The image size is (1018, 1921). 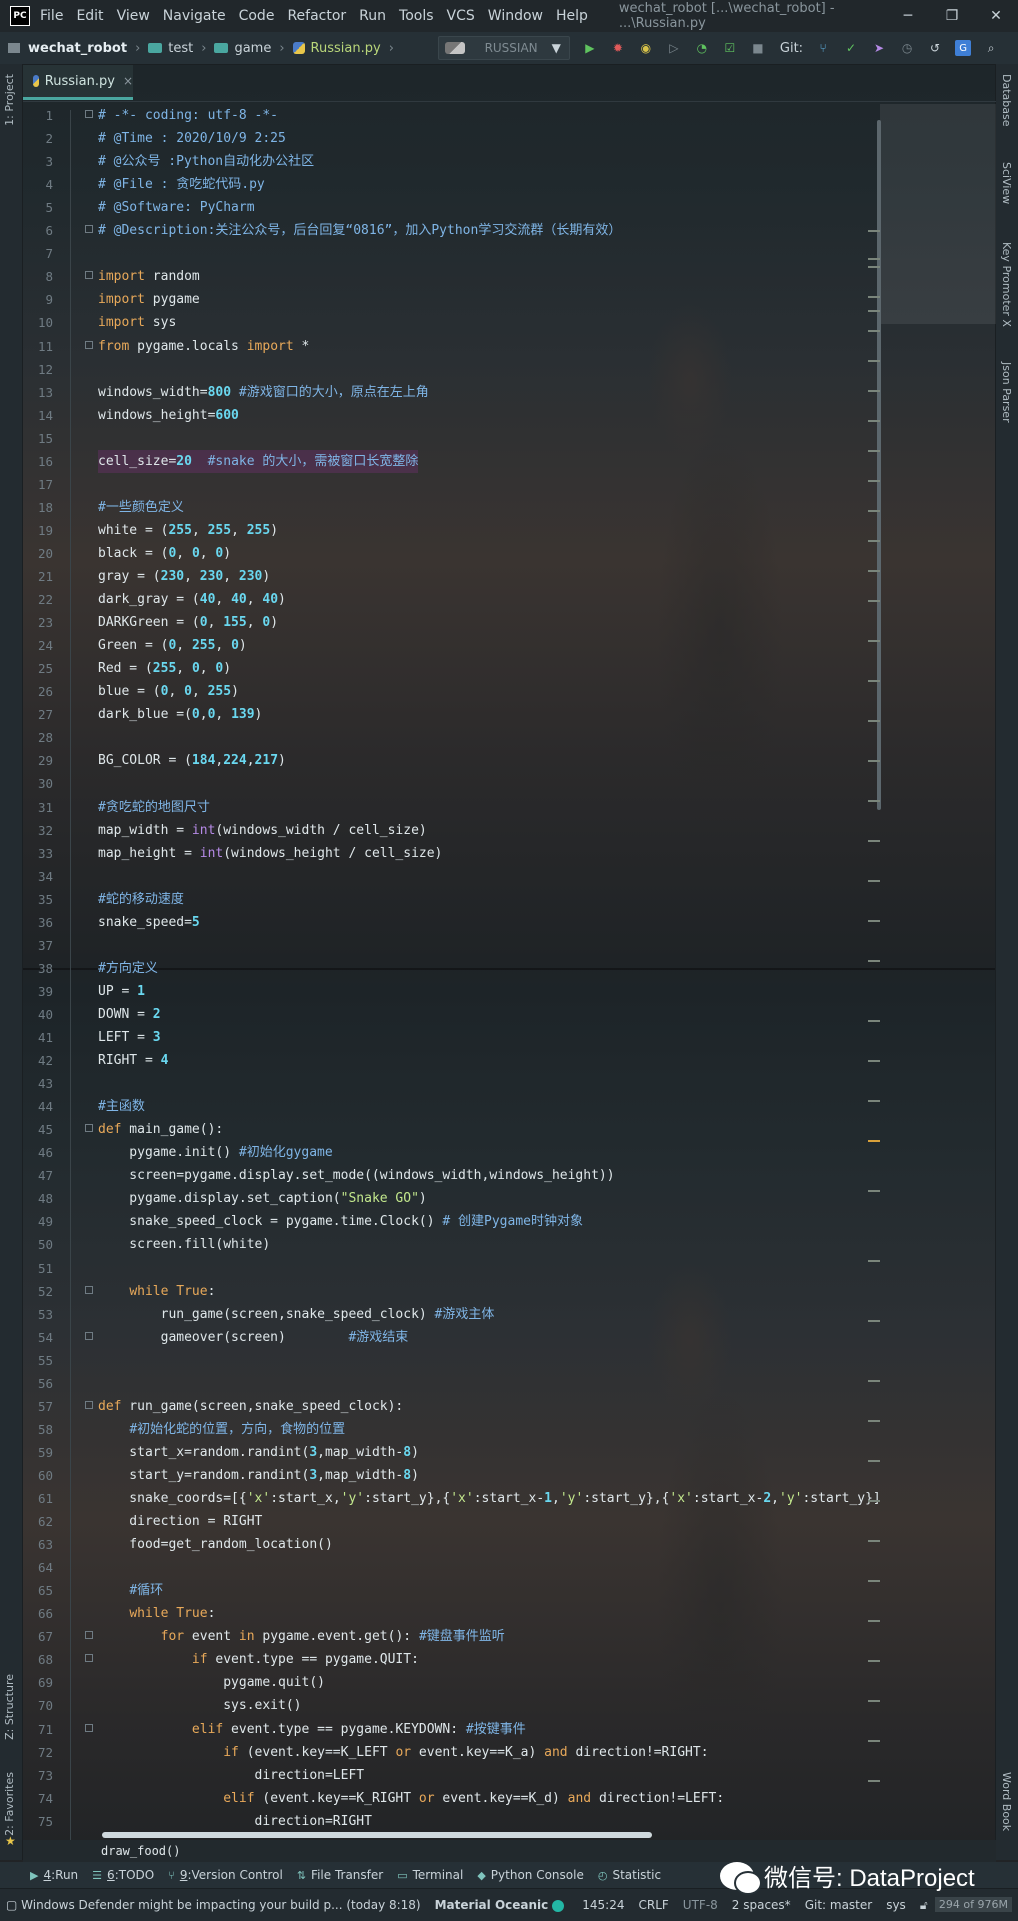 I want to click on line-number: 33, so click(x=38, y=853).